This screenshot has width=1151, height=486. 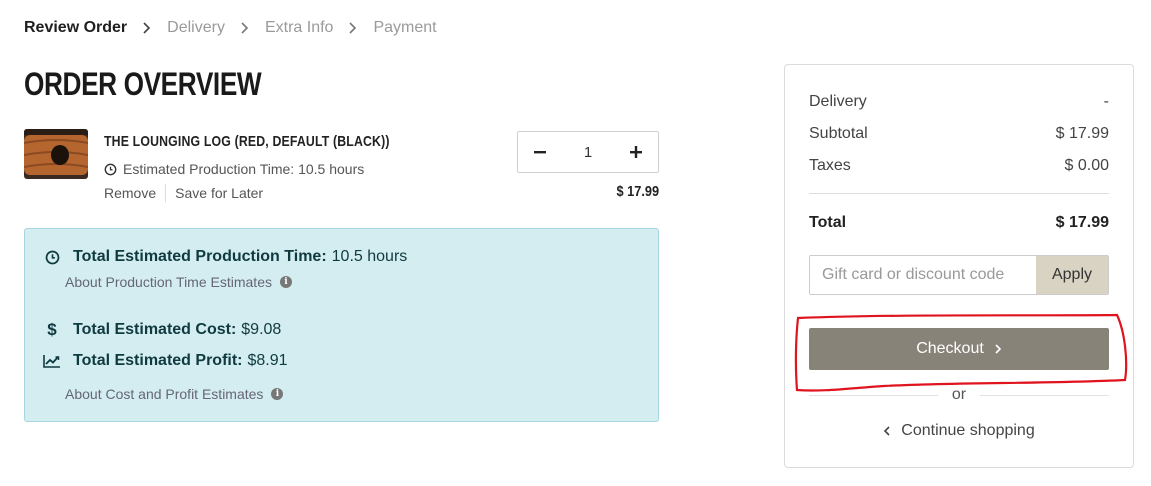 I want to click on cost-estimate: $ Total Estimated Cost: $9.08, so click(x=162, y=330).